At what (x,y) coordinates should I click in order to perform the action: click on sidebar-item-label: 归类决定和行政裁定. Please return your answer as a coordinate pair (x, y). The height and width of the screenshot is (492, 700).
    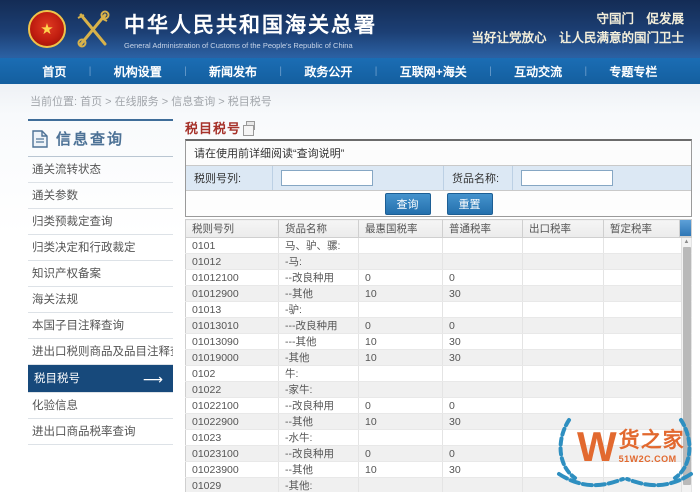
    Looking at the image, I should click on (84, 248).